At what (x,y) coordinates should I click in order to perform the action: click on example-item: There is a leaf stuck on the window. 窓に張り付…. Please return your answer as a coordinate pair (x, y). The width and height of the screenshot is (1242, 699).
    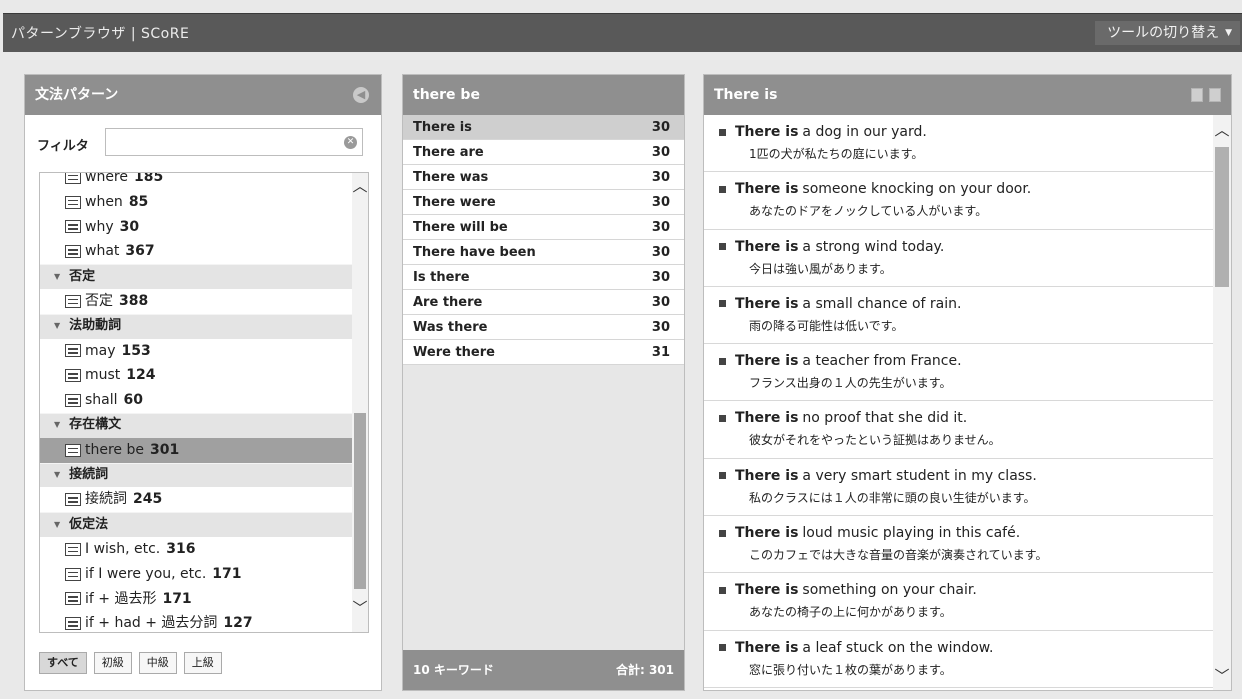
    Looking at the image, I should click on (958, 659).